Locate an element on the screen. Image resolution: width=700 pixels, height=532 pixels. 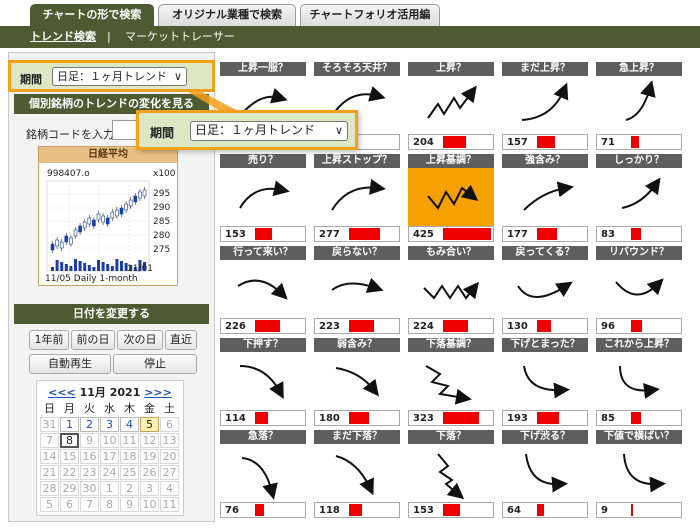
period-select: 日足：１ヶ月トレンド ∨ is located at coordinates (119, 76).